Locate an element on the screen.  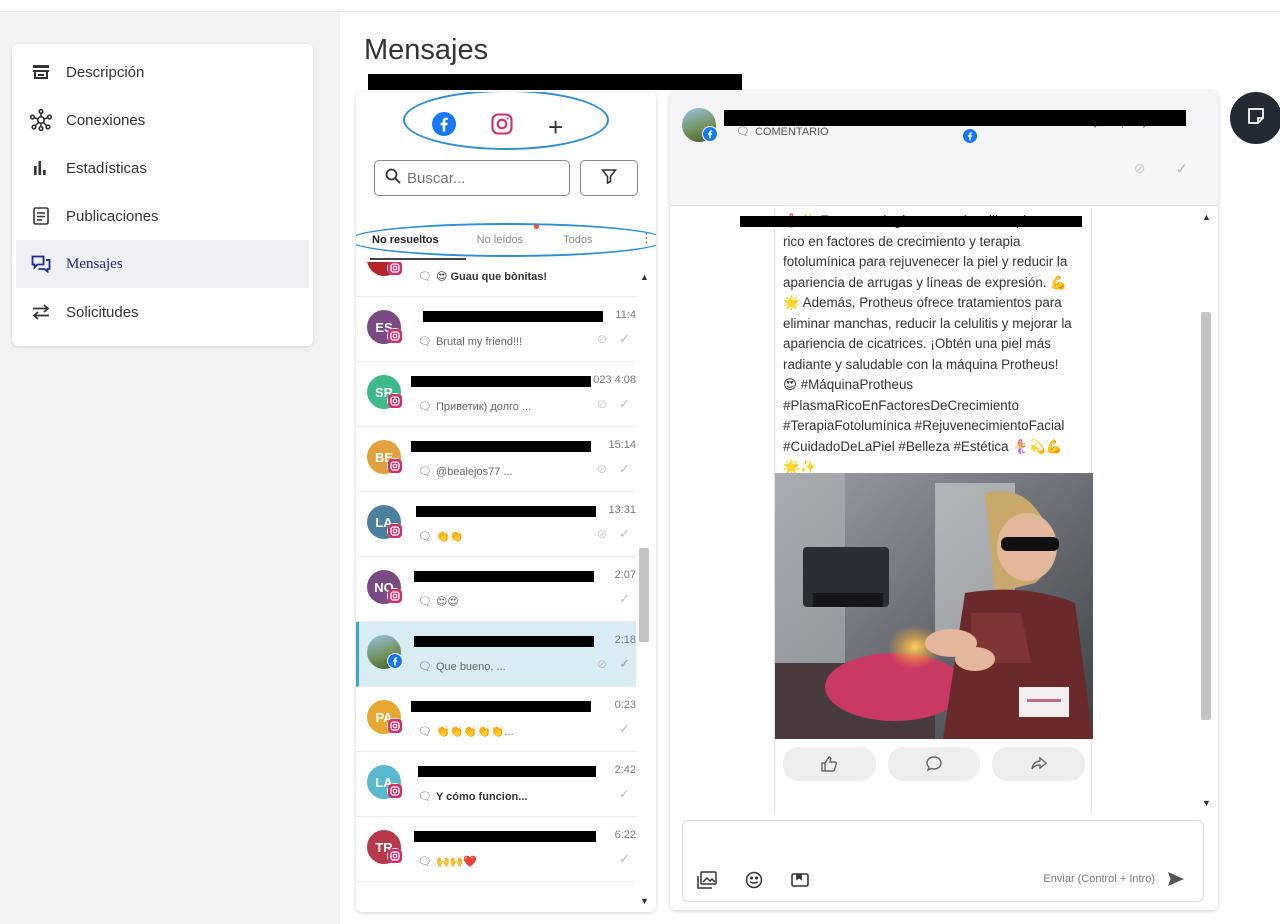
message-time: 15:14 is located at coordinates (622, 445).